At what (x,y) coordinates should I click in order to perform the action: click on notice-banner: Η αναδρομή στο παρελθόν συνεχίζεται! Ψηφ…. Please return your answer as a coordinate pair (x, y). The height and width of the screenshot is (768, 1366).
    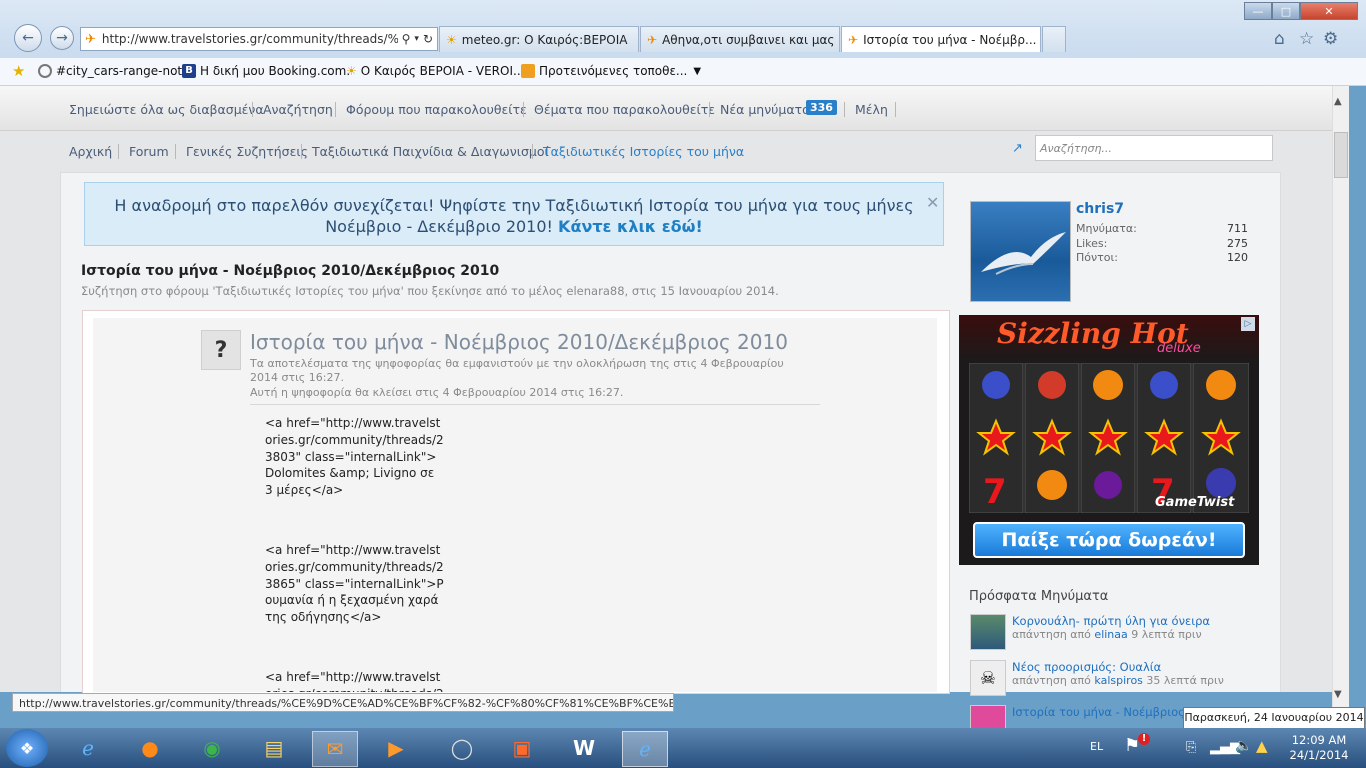
    Looking at the image, I should click on (514, 214).